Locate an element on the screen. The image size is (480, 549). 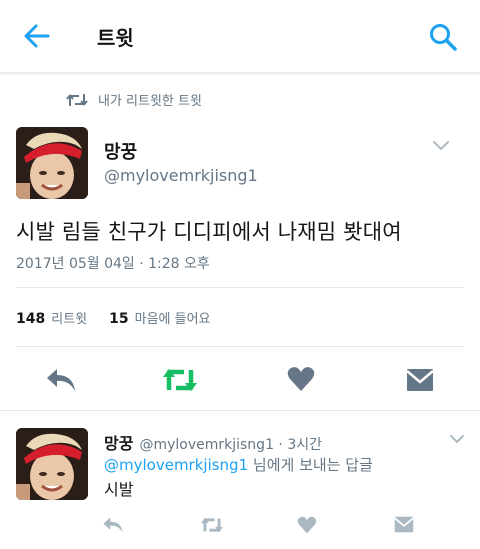
retweet-context-label: 내가 리트윗한 트윗 is located at coordinates (150, 101).